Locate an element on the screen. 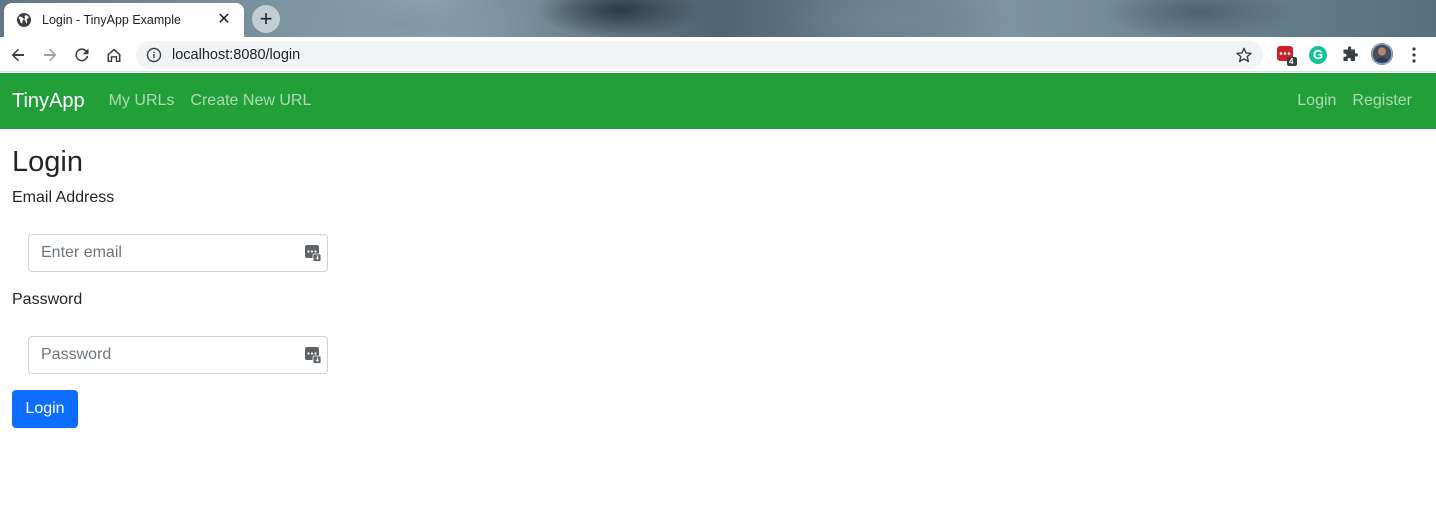  nav-link-my-urls: My URLs is located at coordinates (142, 101).